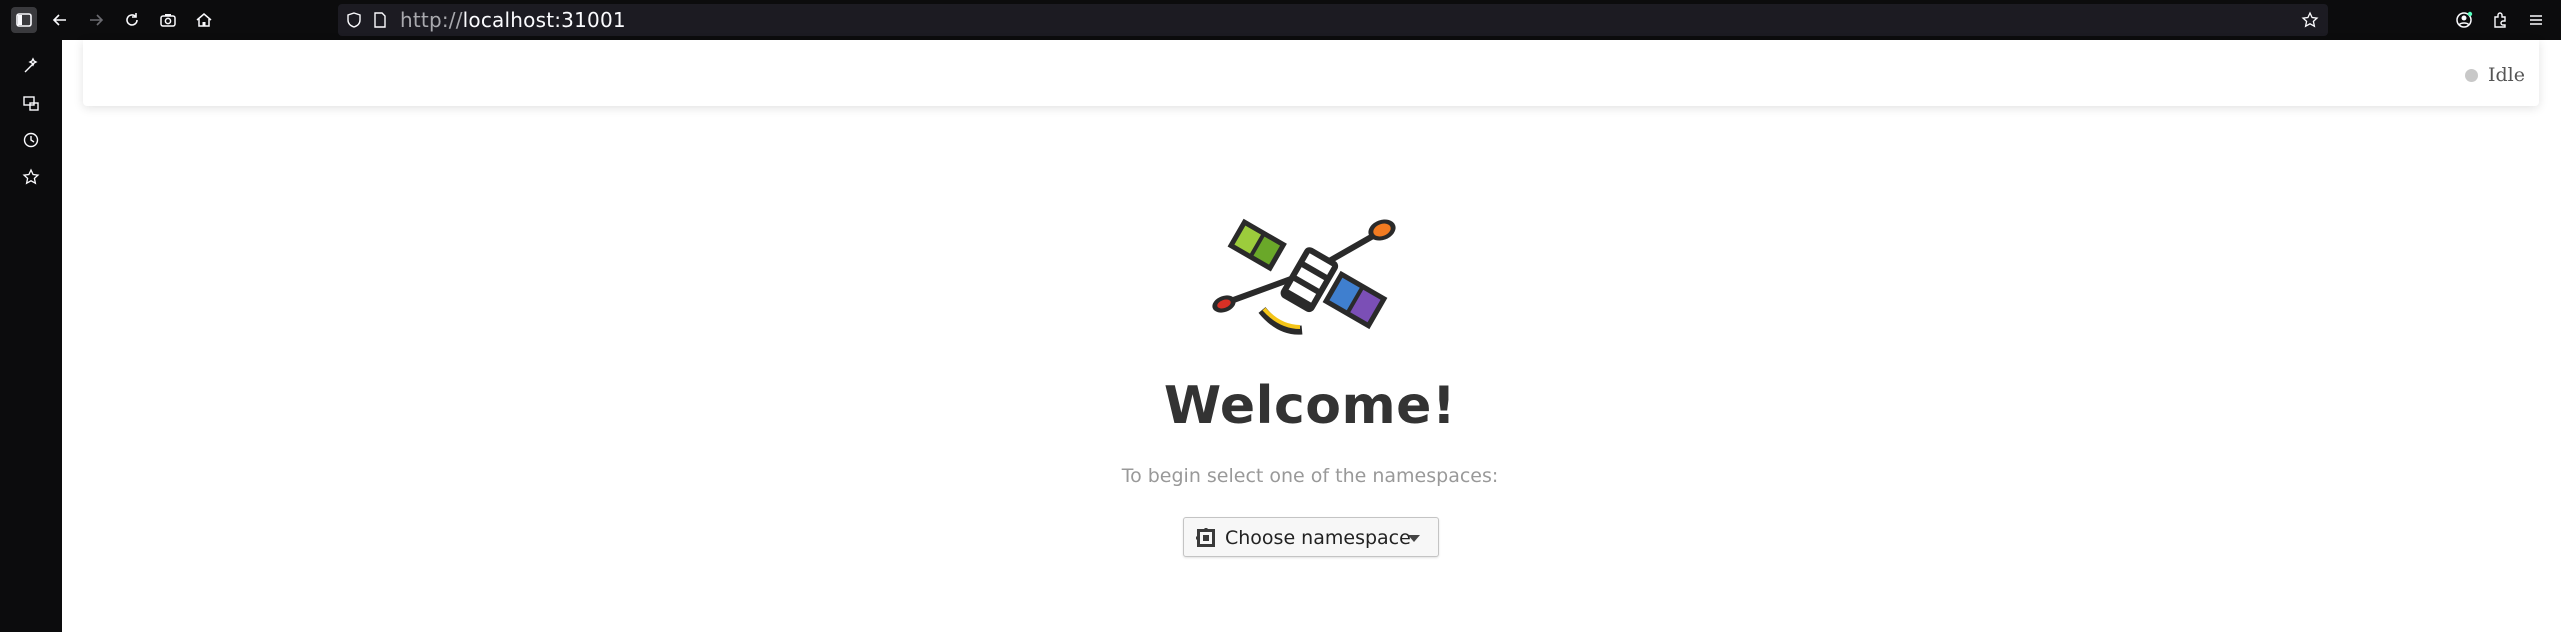 This screenshot has height=632, width=2561. Describe the element at coordinates (1311, 73) in the screenshot. I see `app-header: Idle` at that location.